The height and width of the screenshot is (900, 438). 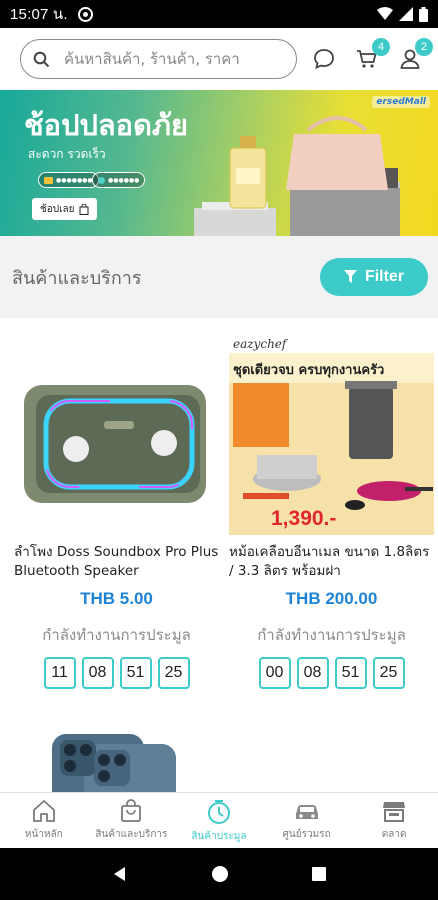 What do you see at coordinates (307, 820) in the screenshot?
I see `nav-car-center: ศูนย์รวมรถ` at bounding box center [307, 820].